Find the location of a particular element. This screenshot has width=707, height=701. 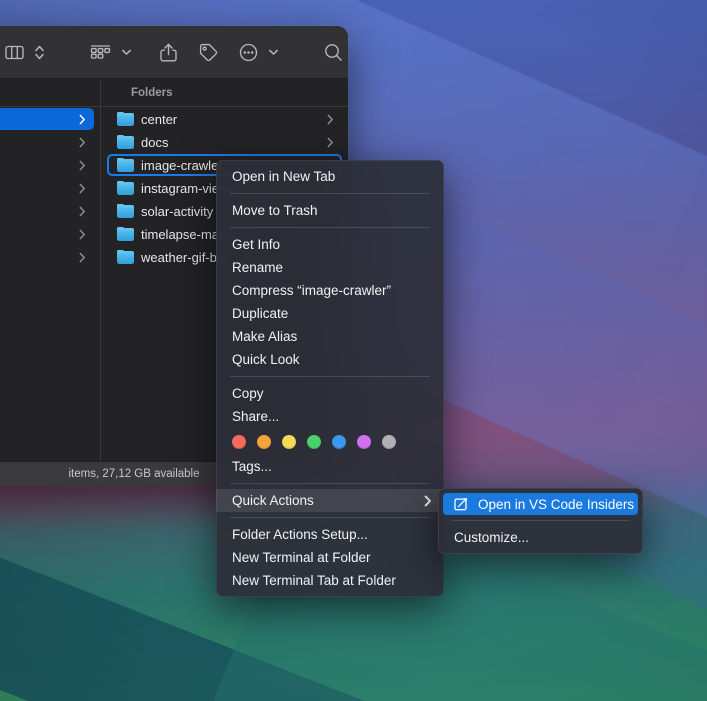

more-ellipsis-icon is located at coordinates (249, 52).